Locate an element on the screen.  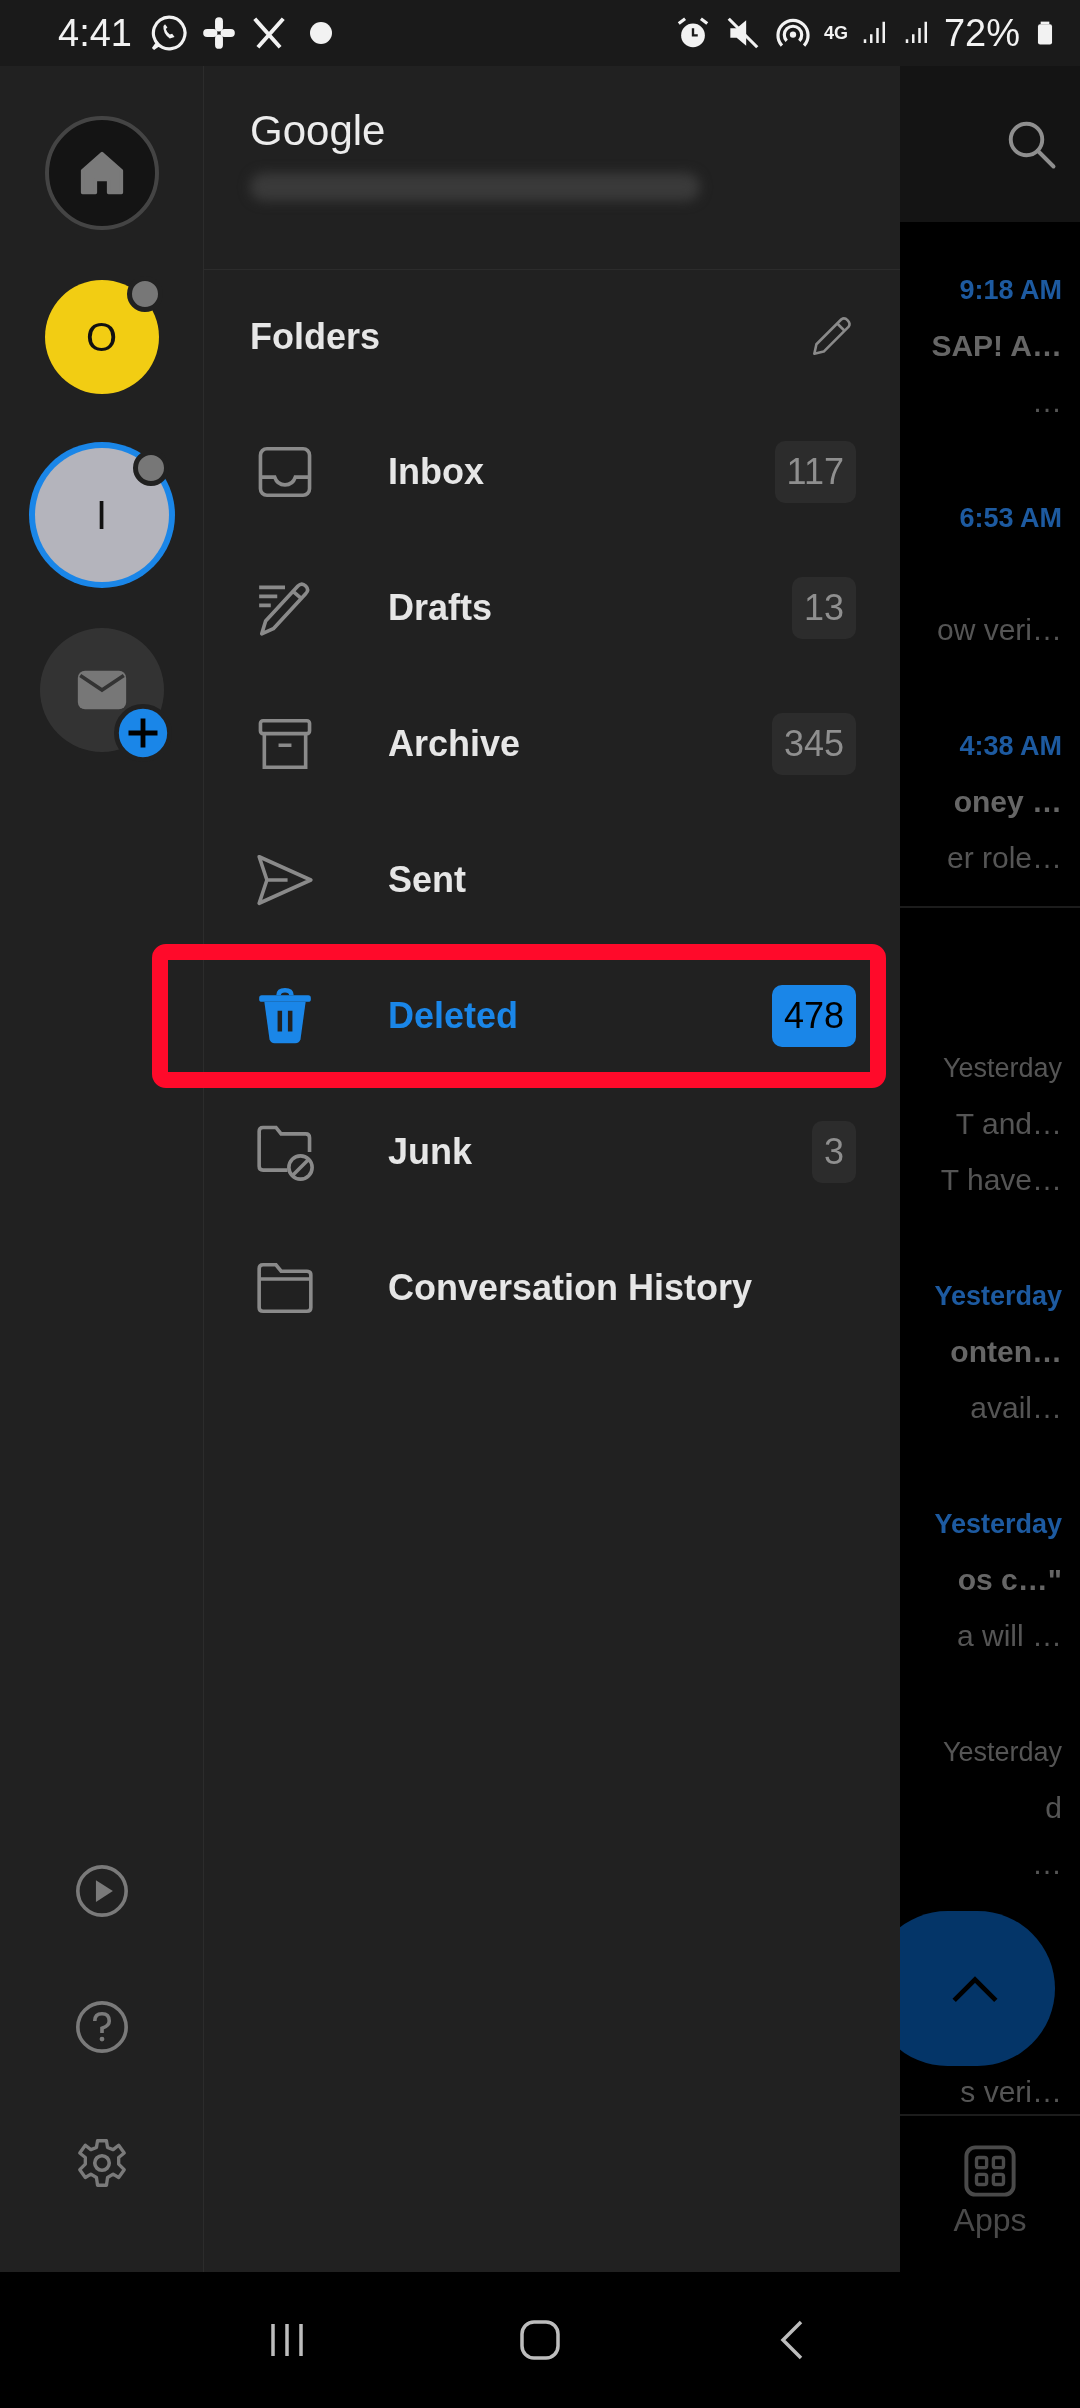
message-subject: os c…" is located at coordinates (1009, 1580).